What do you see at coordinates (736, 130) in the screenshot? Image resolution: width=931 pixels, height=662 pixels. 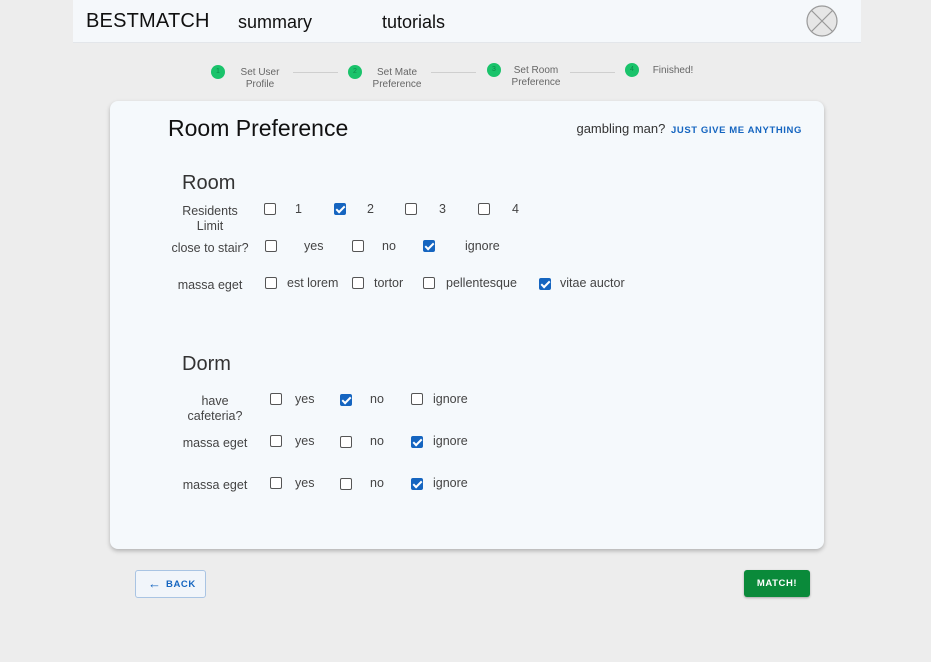 I see `random-match-link: JUST GIVE ME ANYTHING` at bounding box center [736, 130].